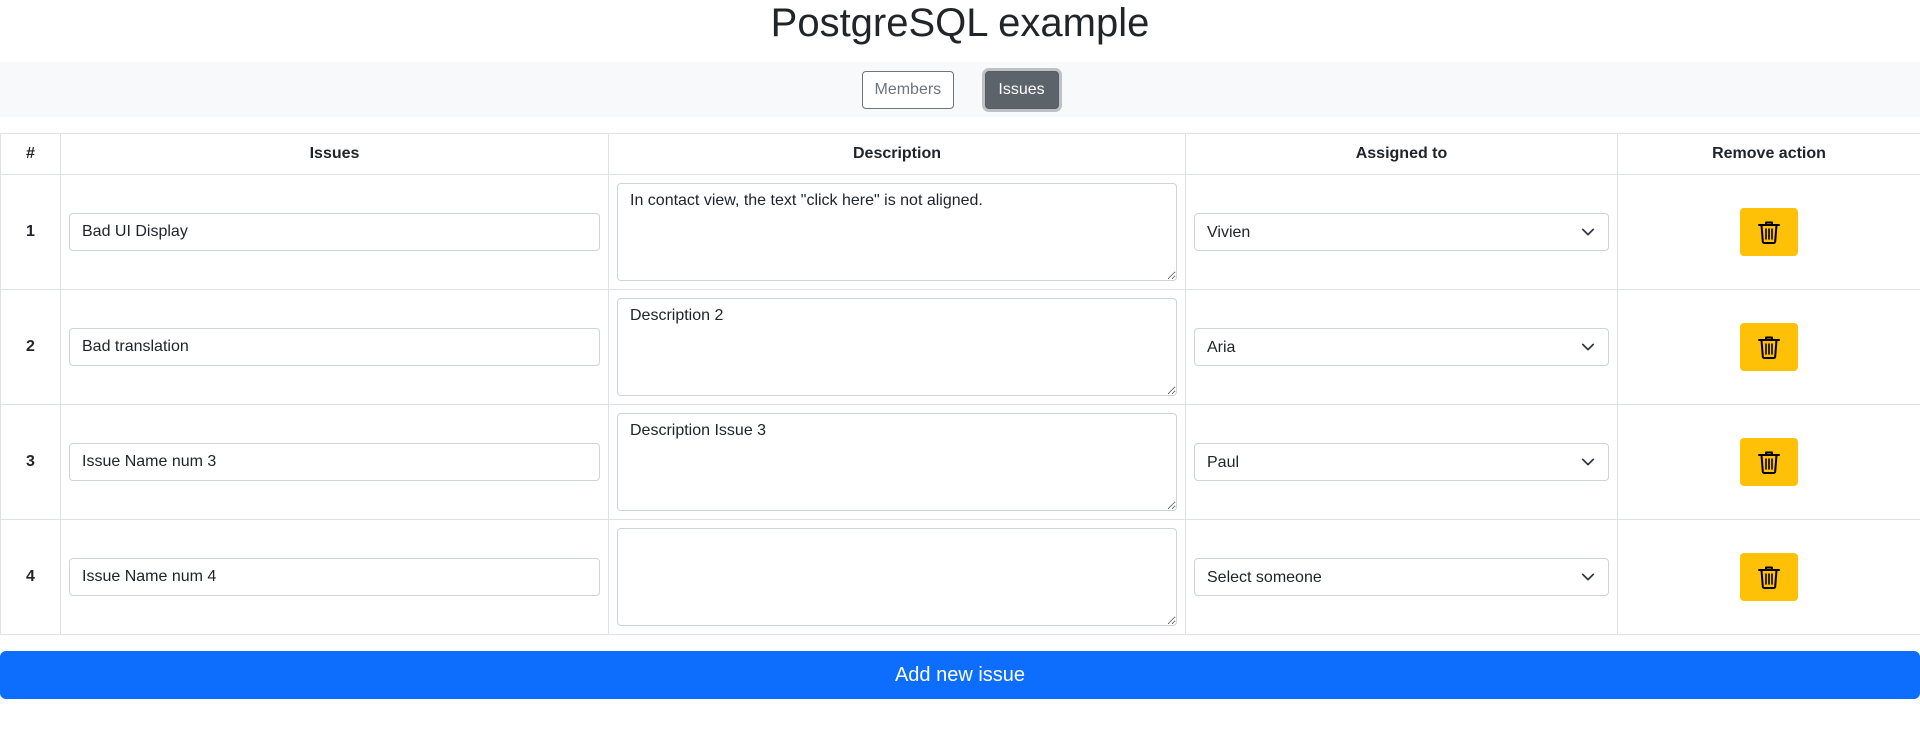 Image resolution: width=1920 pixels, height=737 pixels. Describe the element at coordinates (1021, 89) in the screenshot. I see `issues-tab-button: Issues` at that location.